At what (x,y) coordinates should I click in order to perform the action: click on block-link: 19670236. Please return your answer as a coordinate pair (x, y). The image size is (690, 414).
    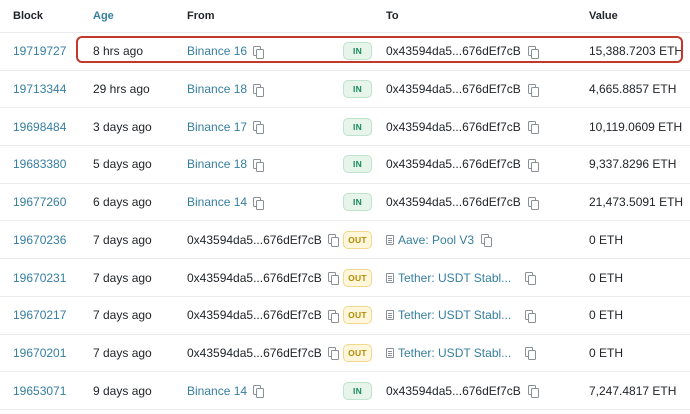
    Looking at the image, I should click on (39, 240).